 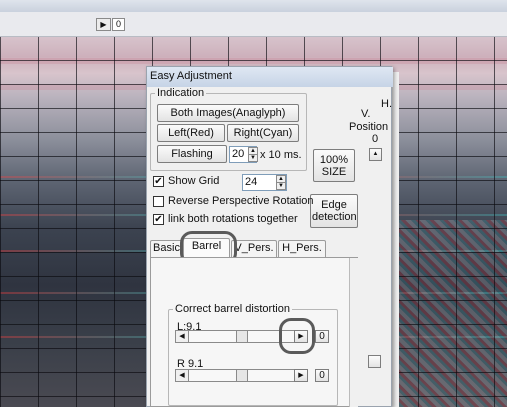 I want to click on size-100-label: 100% SIZE, so click(x=334, y=165).